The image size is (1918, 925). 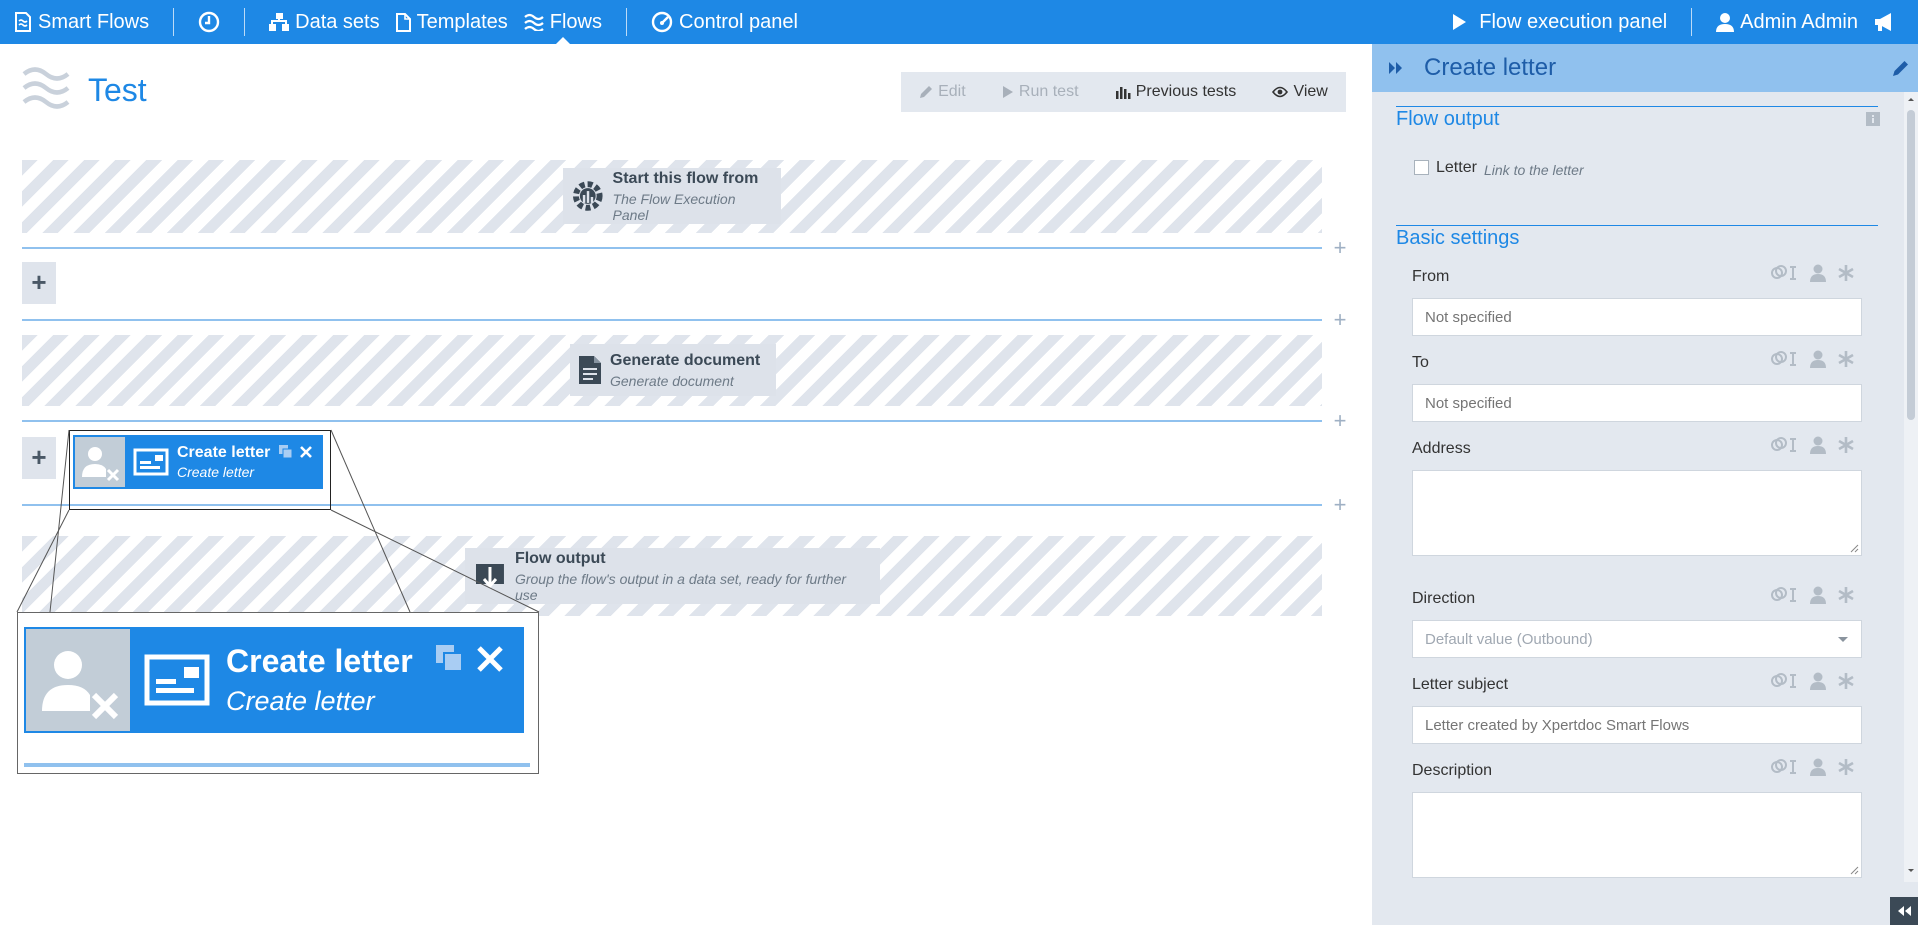 What do you see at coordinates (560, 558) in the screenshot?
I see `node-title: Flow output` at bounding box center [560, 558].